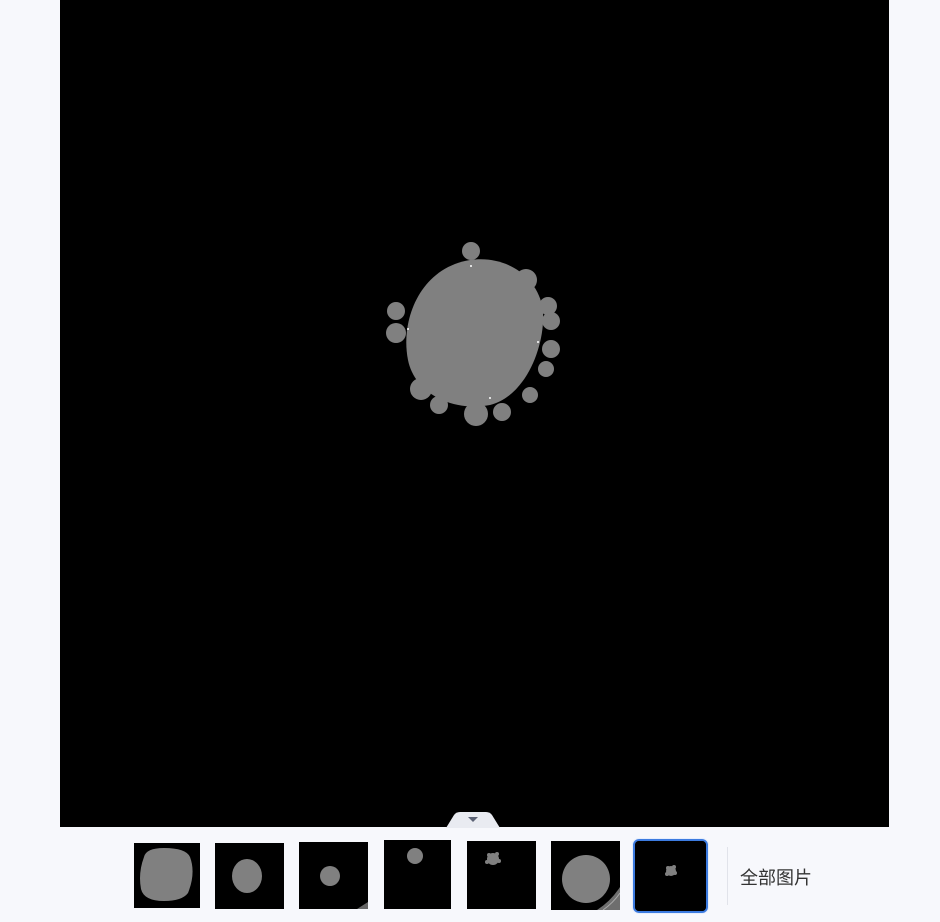  Describe the element at coordinates (473, 820) in the screenshot. I see `collapse-thumbnails-toggle` at that location.